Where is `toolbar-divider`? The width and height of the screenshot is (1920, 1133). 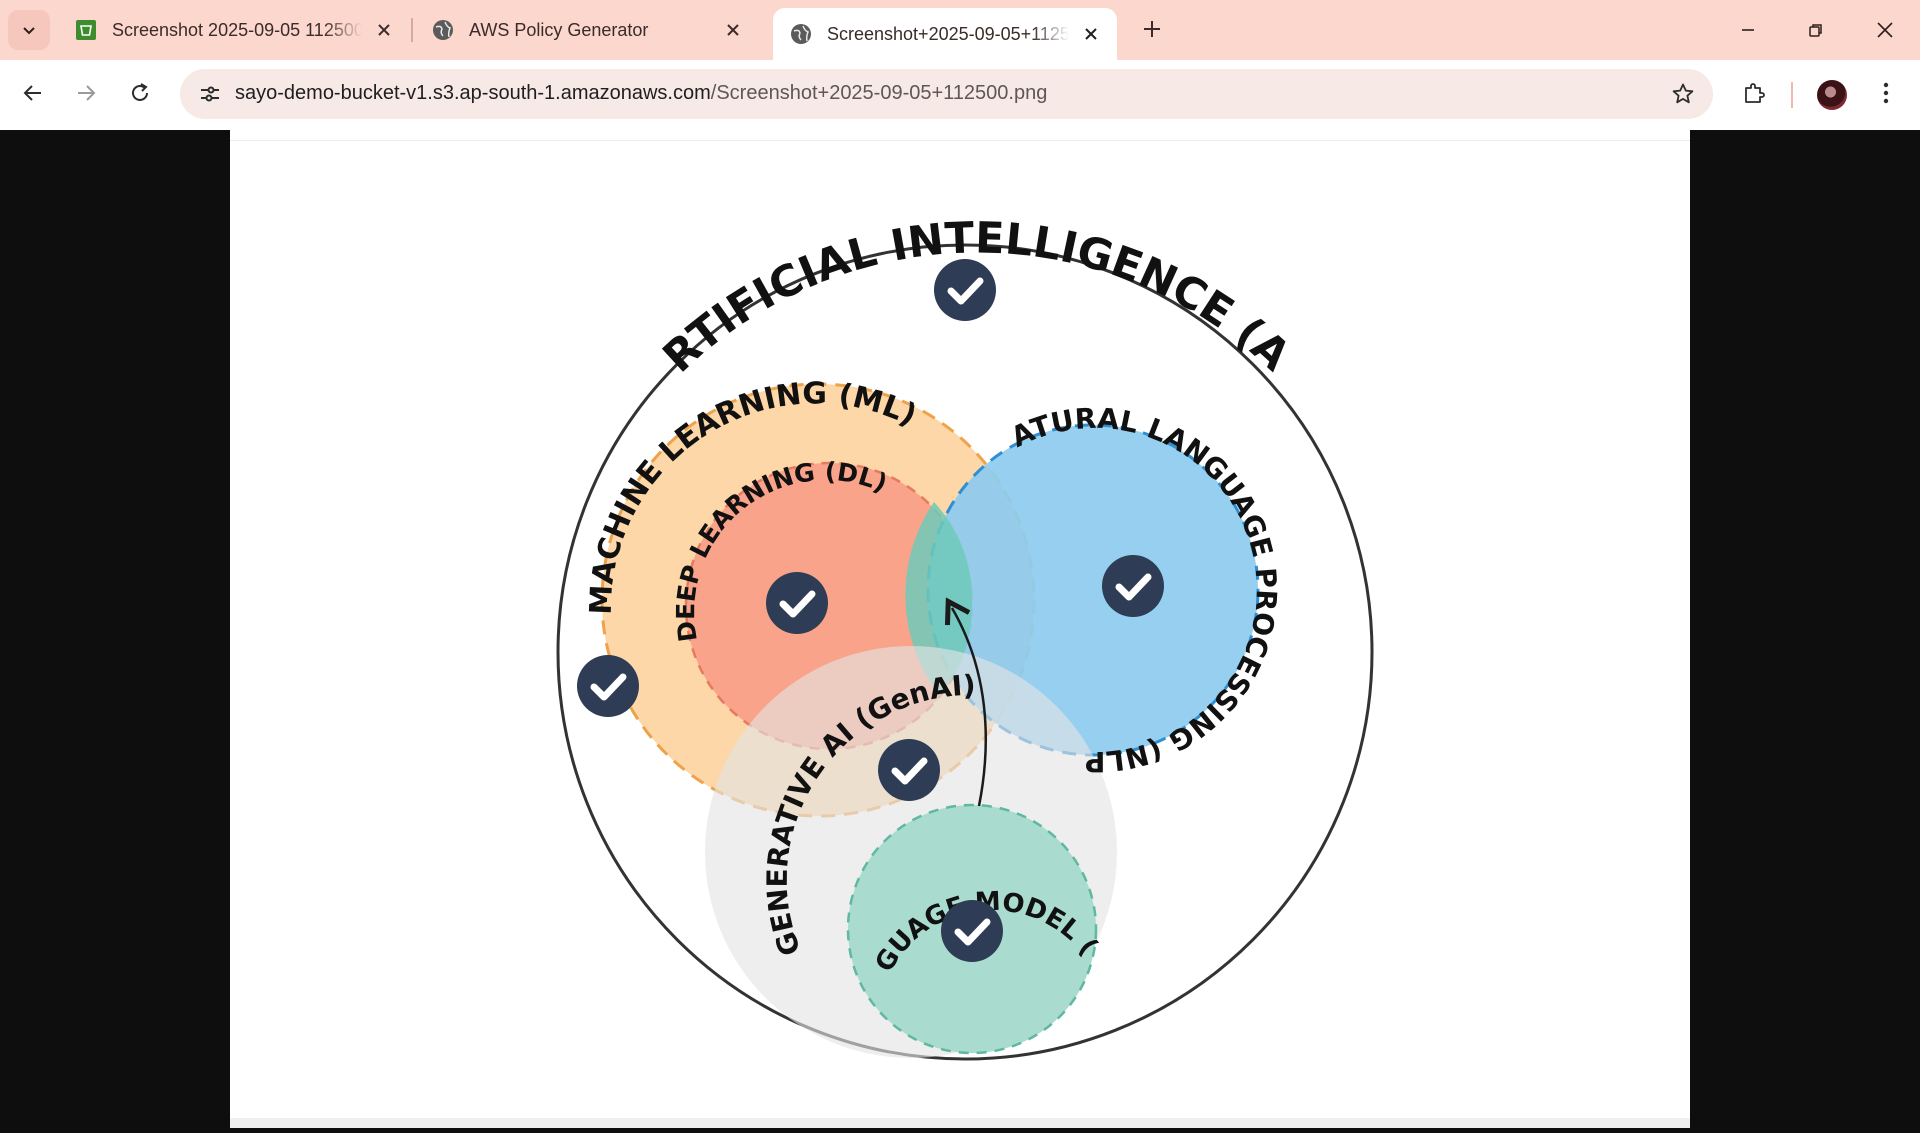 toolbar-divider is located at coordinates (1792, 95).